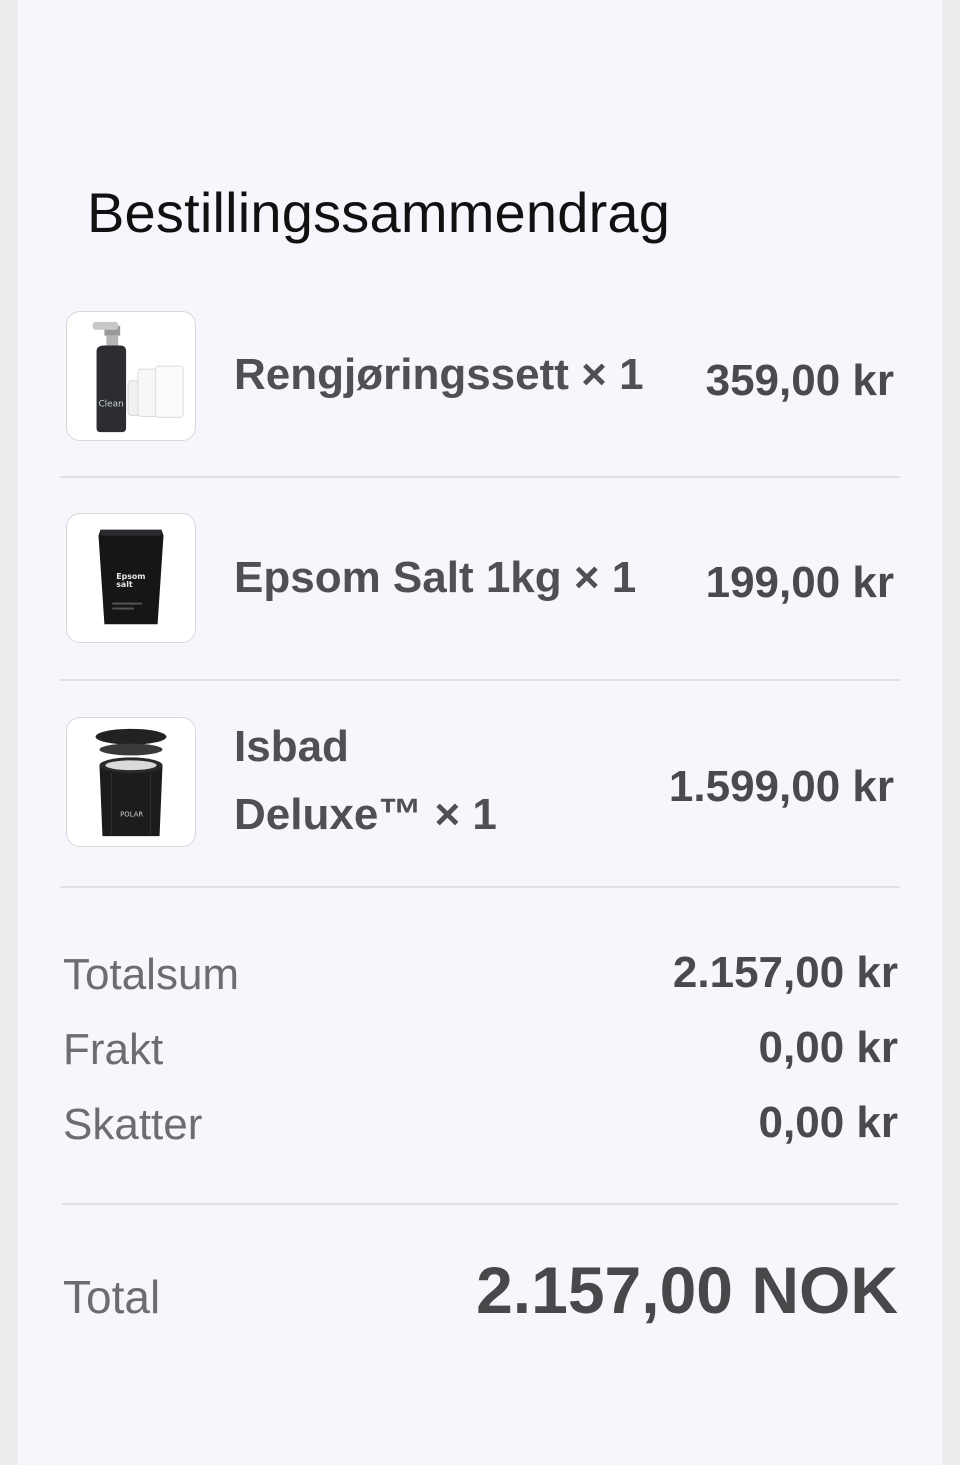  Describe the element at coordinates (799, 380) in the screenshot. I see `item-price: 359,00 kr` at that location.